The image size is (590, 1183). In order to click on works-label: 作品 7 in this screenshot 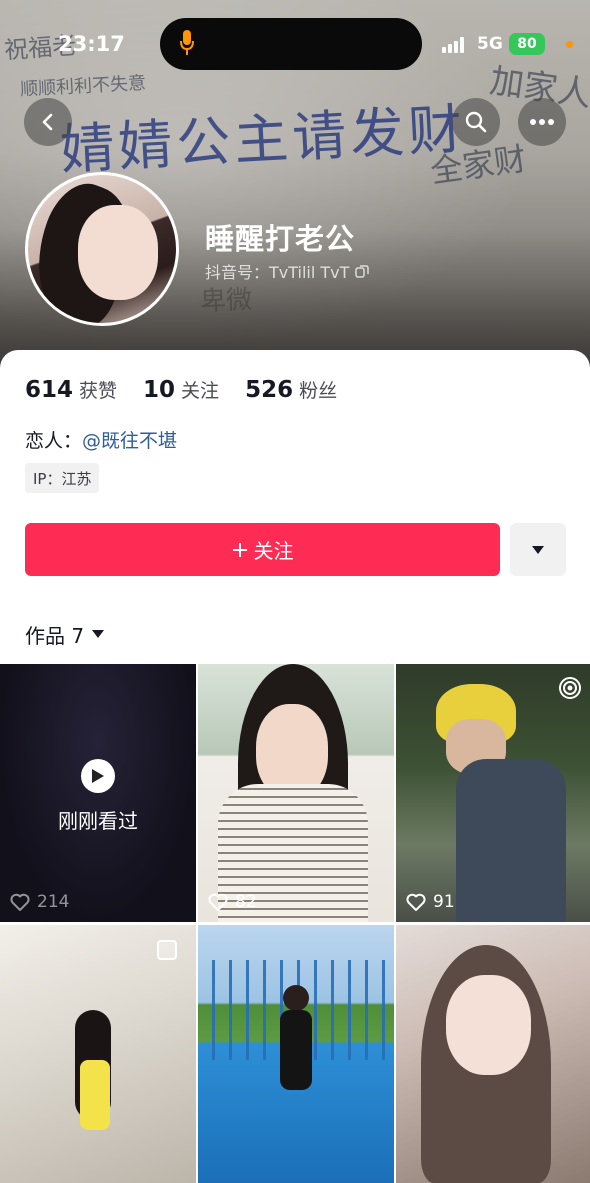, I will do `click(55, 636)`.